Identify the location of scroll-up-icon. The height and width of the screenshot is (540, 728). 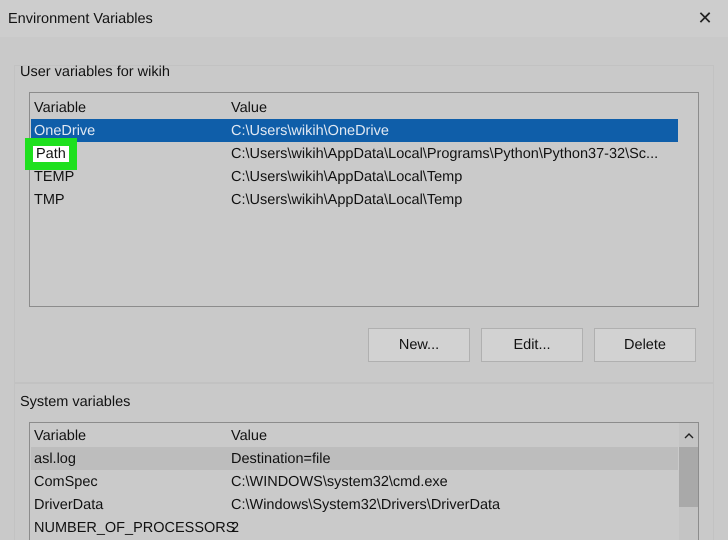
(689, 436).